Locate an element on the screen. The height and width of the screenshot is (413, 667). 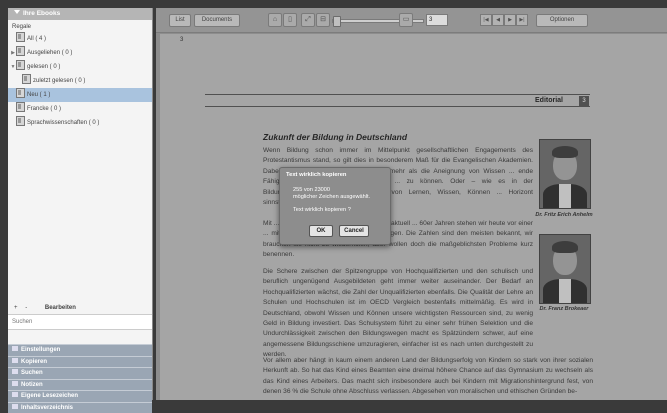
sidebar-search-input: Suchen is located at coordinates (80, 322).